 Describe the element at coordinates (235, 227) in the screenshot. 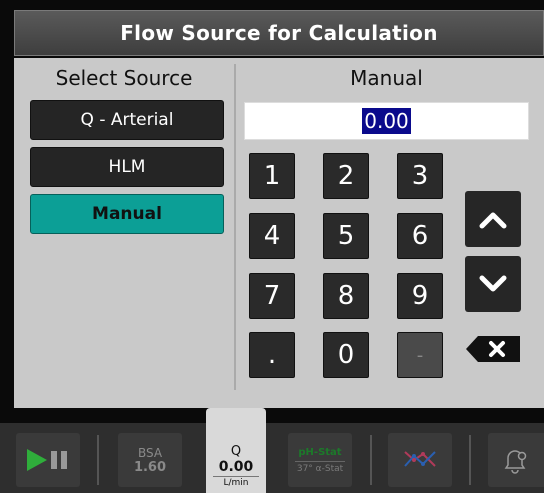

I see `panel-divider` at that location.